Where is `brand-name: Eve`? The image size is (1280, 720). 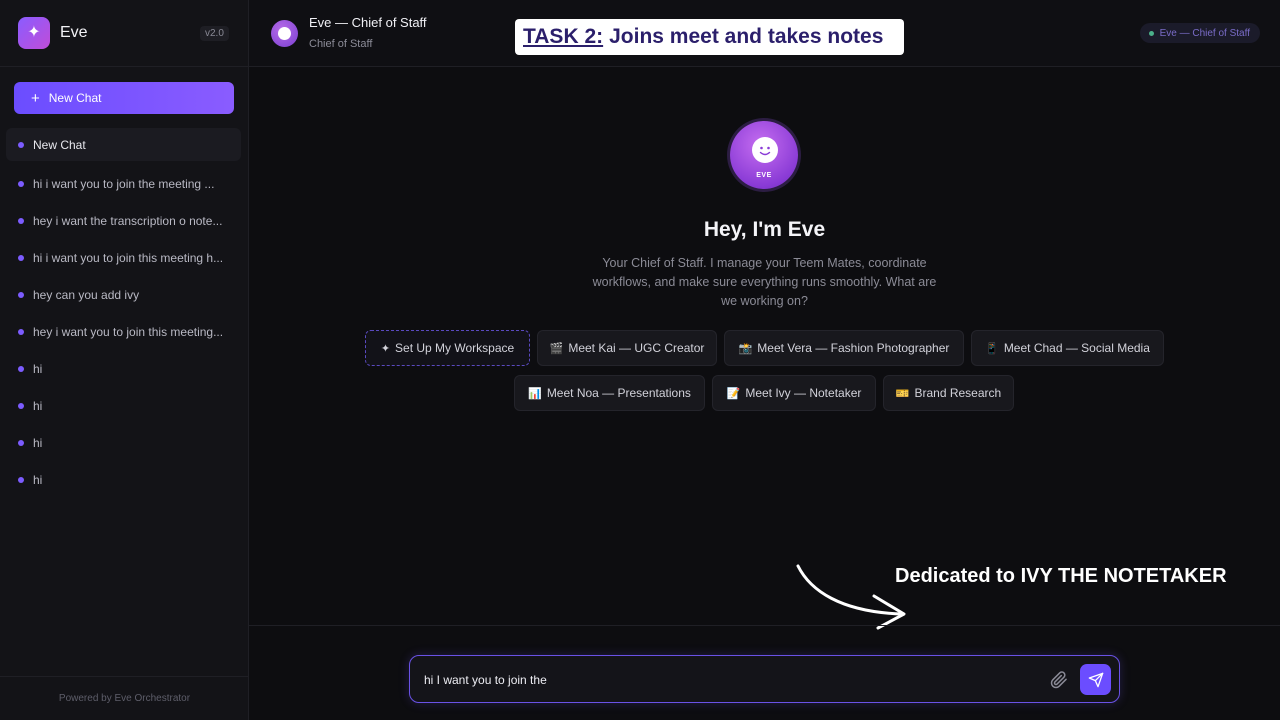
brand-name: Eve is located at coordinates (74, 32).